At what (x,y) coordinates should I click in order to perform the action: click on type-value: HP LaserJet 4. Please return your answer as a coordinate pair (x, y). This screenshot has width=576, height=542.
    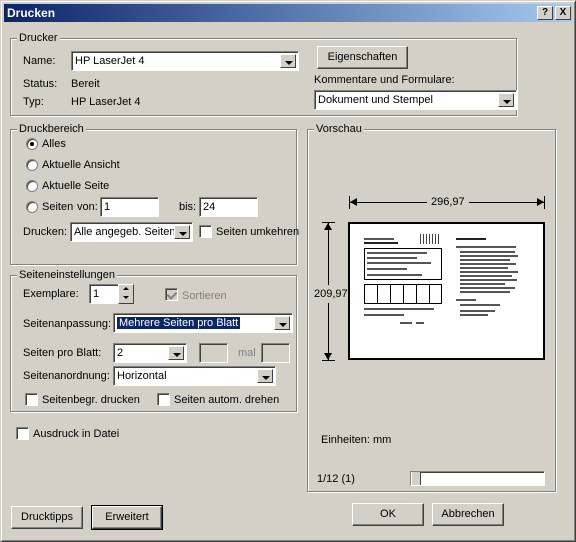
    Looking at the image, I should click on (106, 102).